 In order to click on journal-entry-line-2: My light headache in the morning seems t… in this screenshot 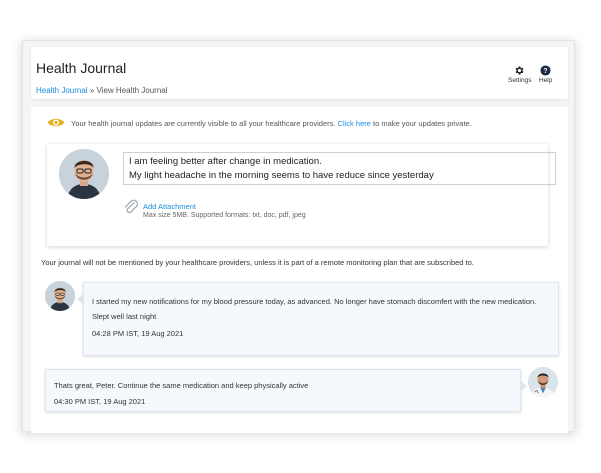, I will do `click(281, 175)`.